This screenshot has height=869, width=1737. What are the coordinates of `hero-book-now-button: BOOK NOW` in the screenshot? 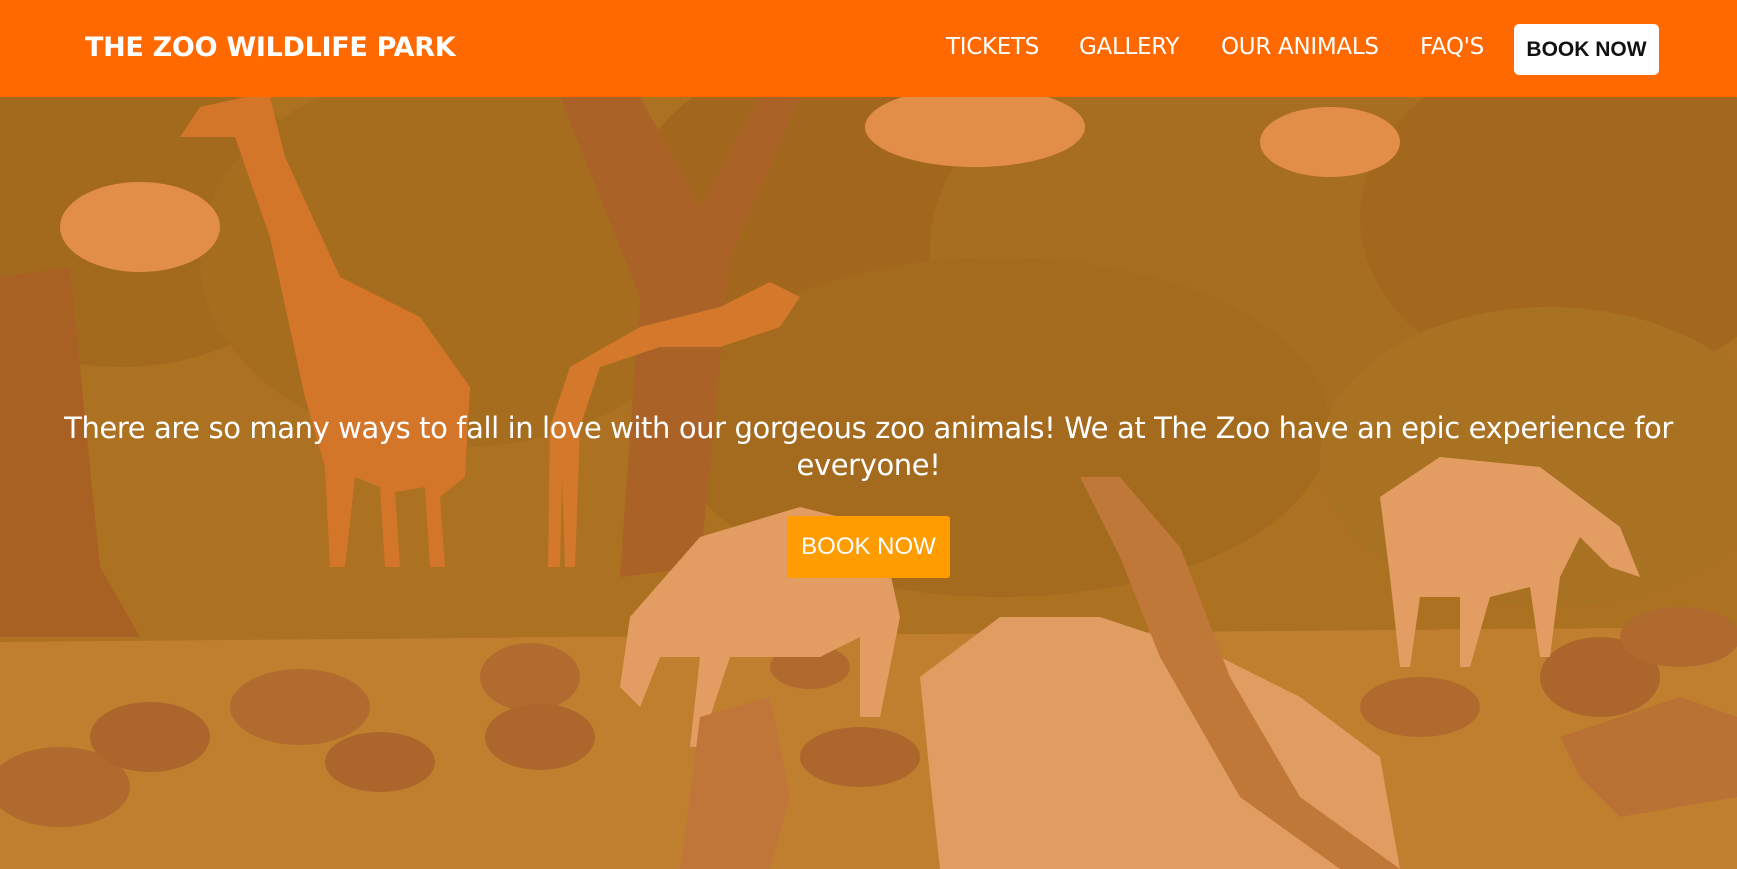 It's located at (868, 547).